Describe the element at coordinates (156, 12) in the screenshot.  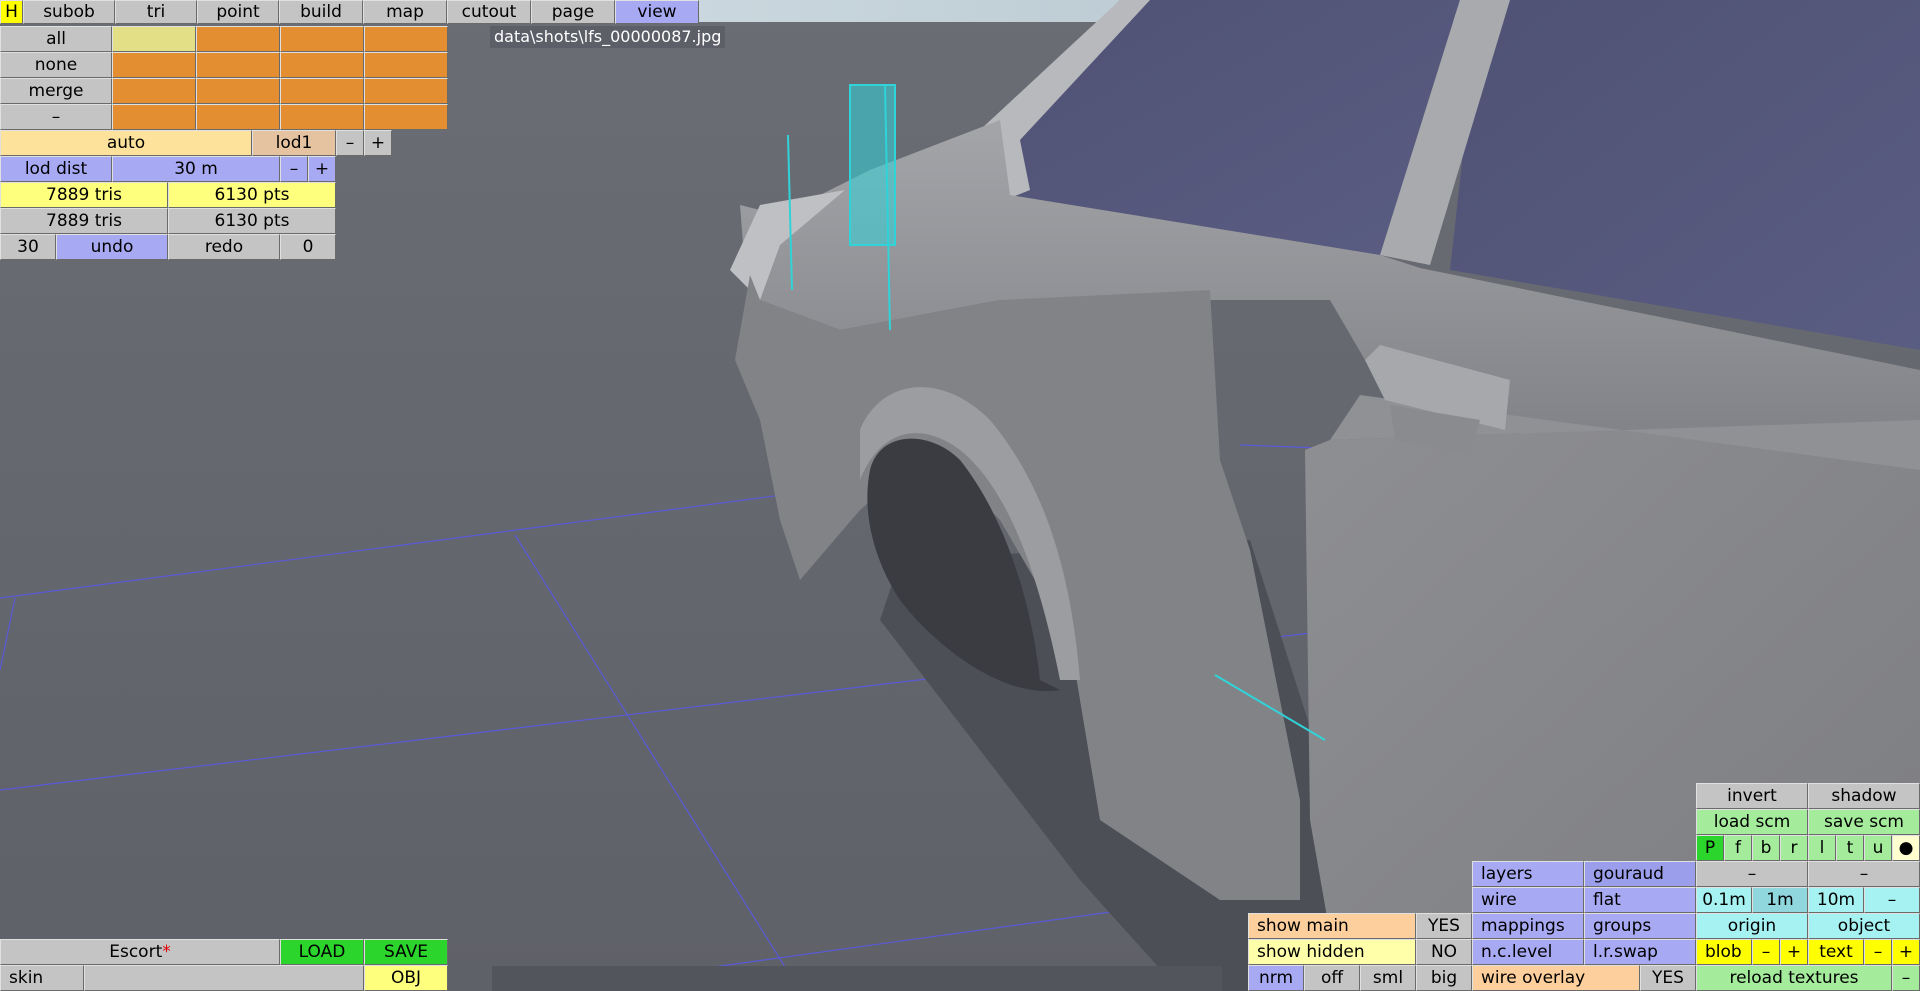
I see `menu-tri: tri` at that location.